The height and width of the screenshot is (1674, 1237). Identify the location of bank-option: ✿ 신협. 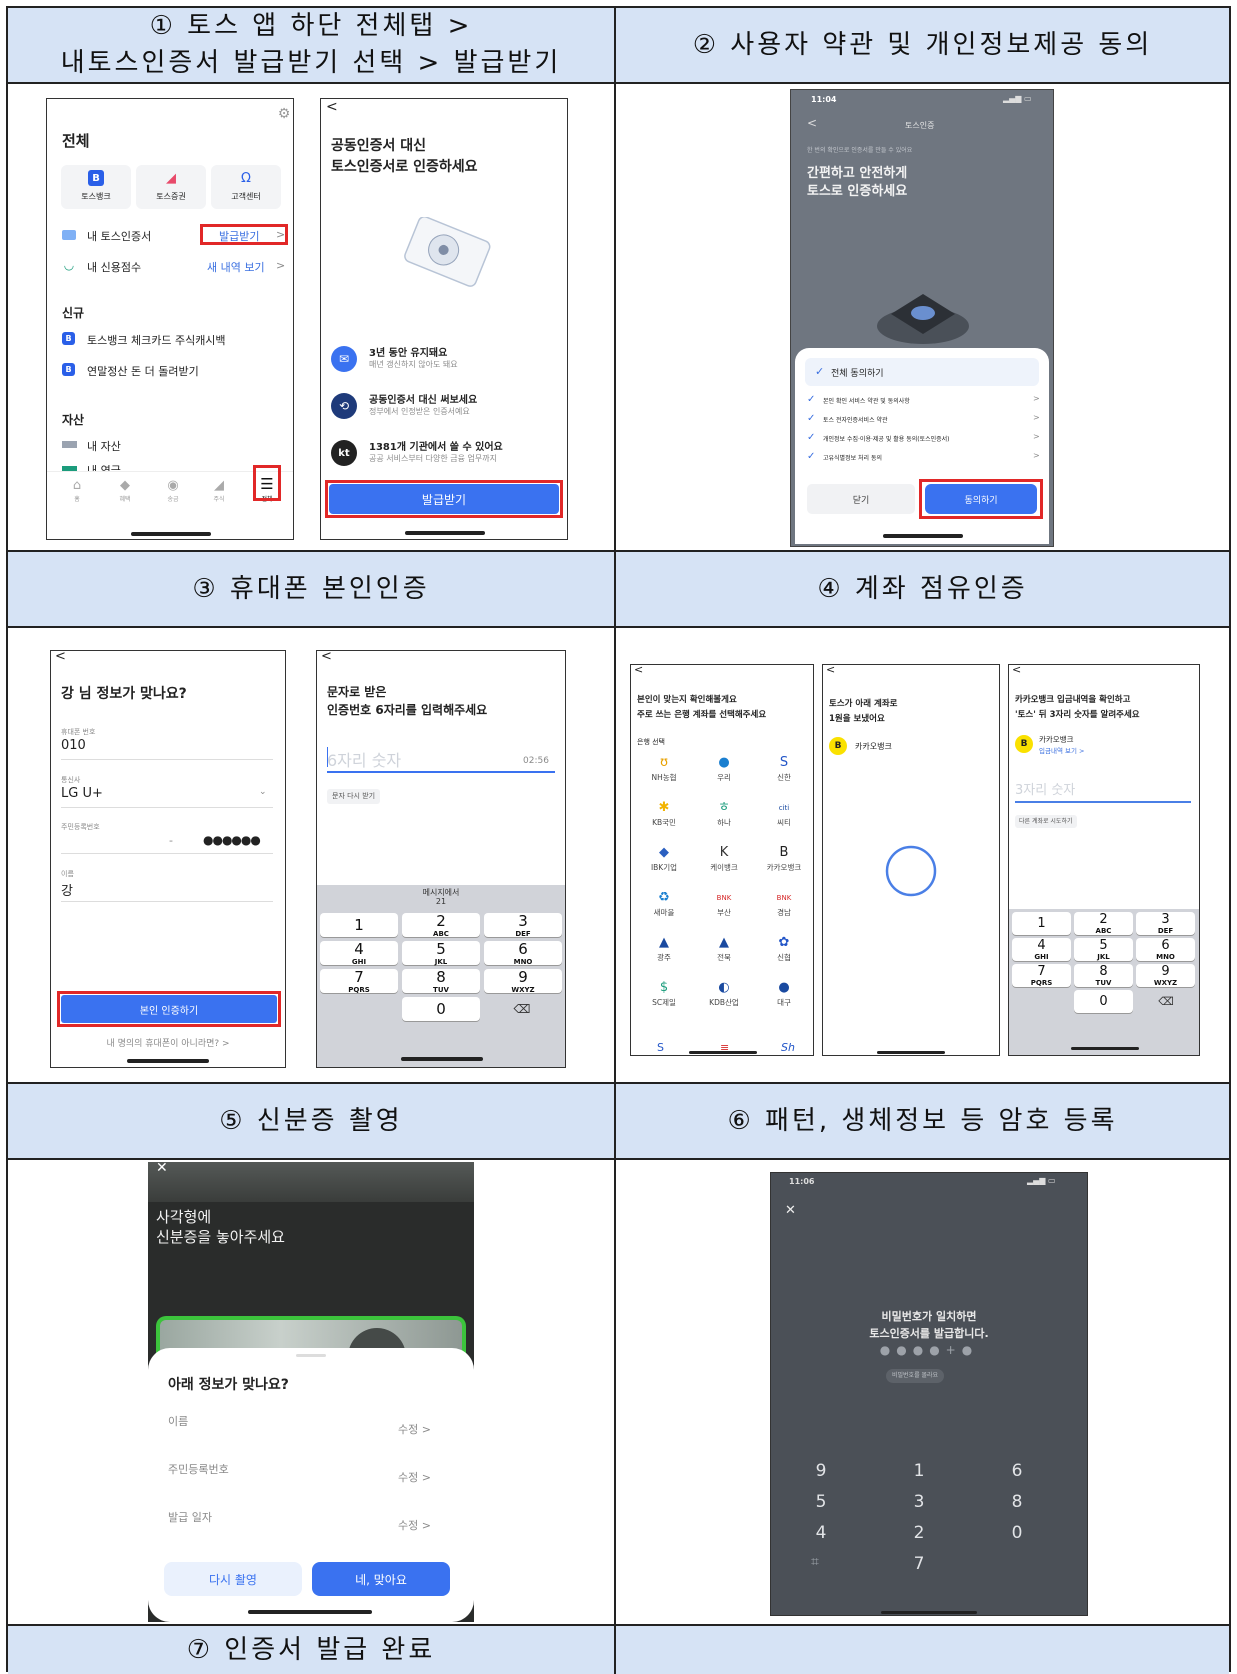
(784, 950).